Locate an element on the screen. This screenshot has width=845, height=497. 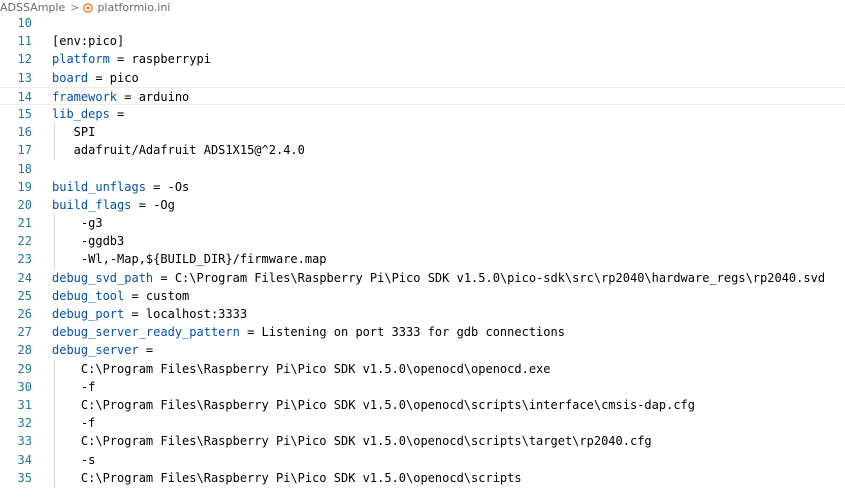
line-number: 20 is located at coordinates (24, 204).